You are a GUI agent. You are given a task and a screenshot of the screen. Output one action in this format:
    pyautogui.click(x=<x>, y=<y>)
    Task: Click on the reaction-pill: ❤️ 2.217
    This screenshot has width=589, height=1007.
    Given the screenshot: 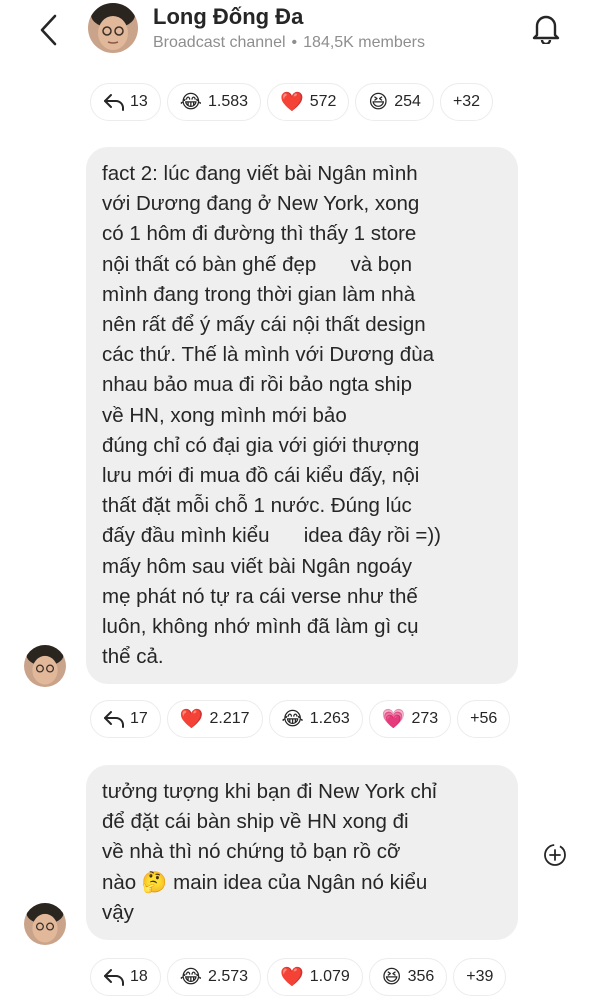 What is the action you would take?
    pyautogui.click(x=214, y=719)
    